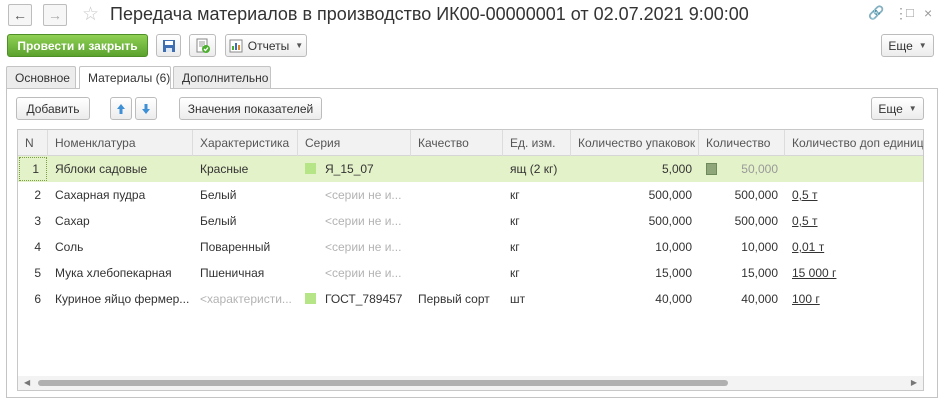  Describe the element at coordinates (245, 247) in the screenshot. I see `cell-characteristic: Поваренный` at that location.